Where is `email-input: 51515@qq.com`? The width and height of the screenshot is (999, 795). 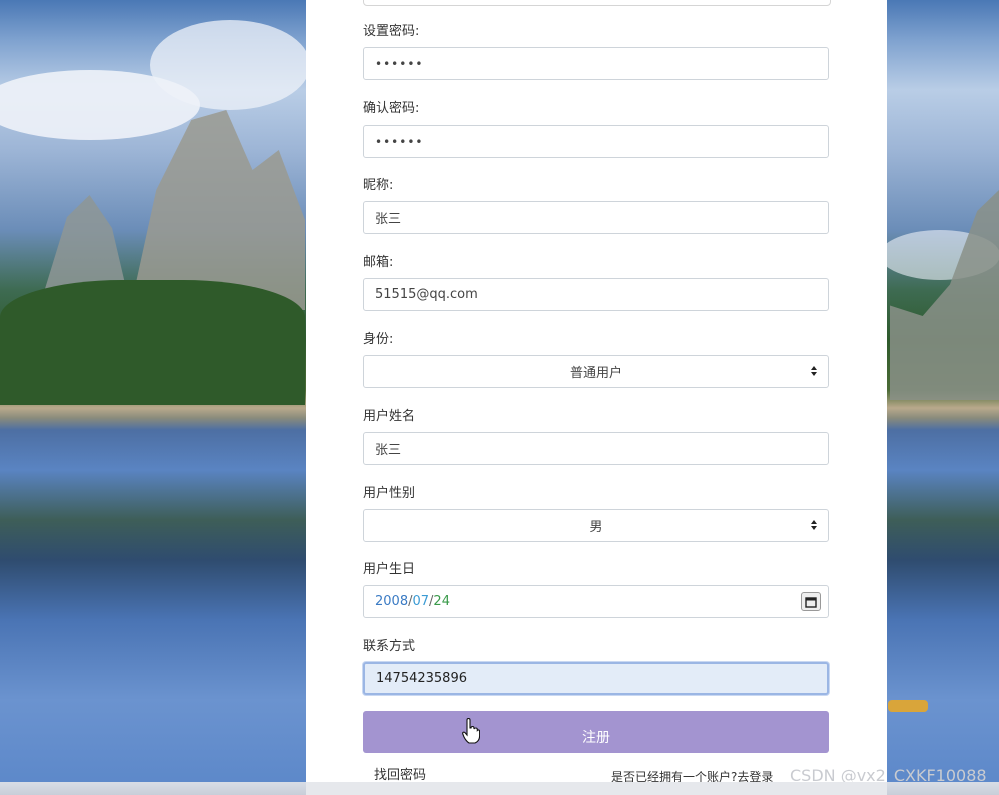
email-input: 51515@qq.com is located at coordinates (596, 294).